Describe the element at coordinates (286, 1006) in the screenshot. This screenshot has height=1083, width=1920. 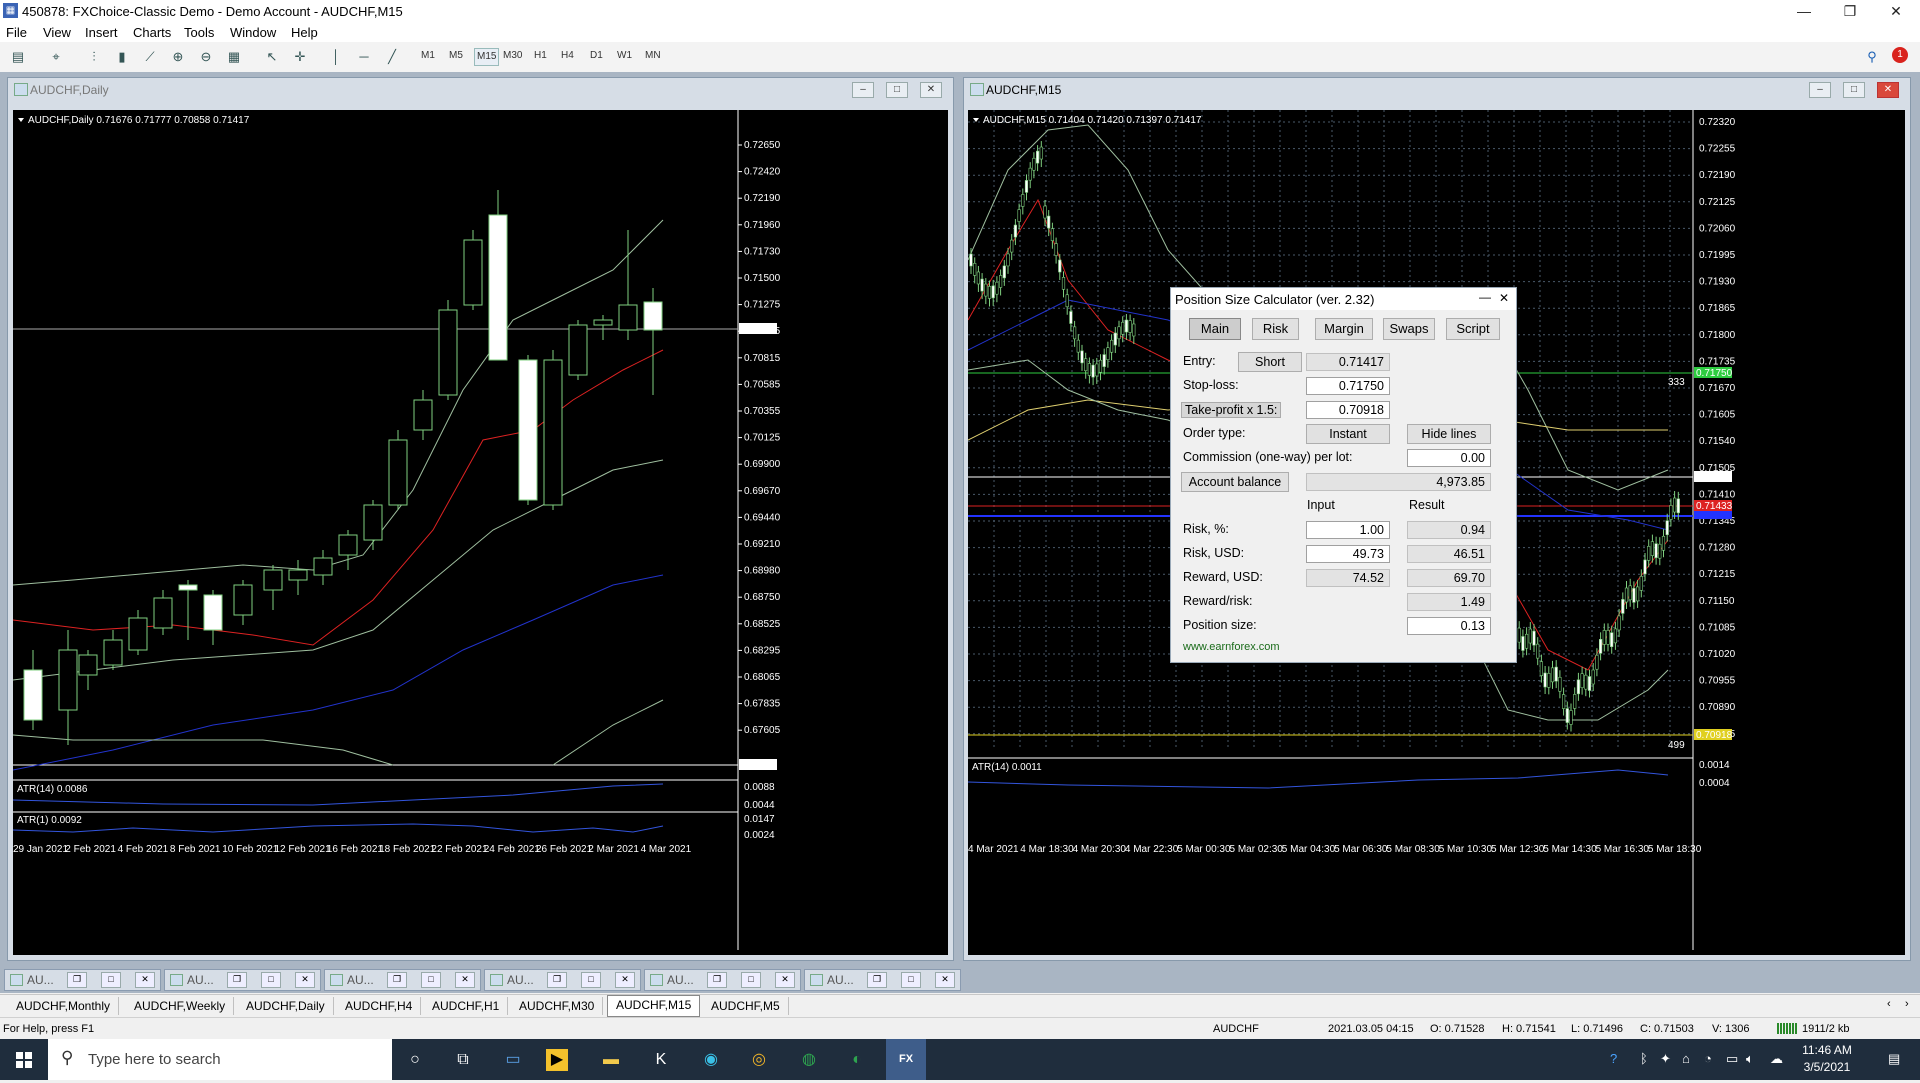
I see `chart-tab-daily: AUDCHF,Daily` at that location.